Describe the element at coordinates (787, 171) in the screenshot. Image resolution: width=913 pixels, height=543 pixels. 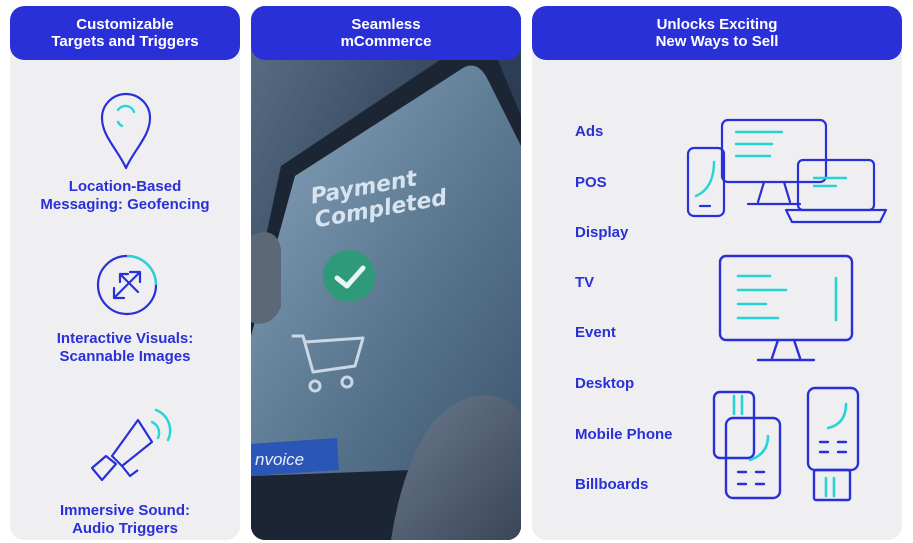
I see `multi-device-icon` at that location.